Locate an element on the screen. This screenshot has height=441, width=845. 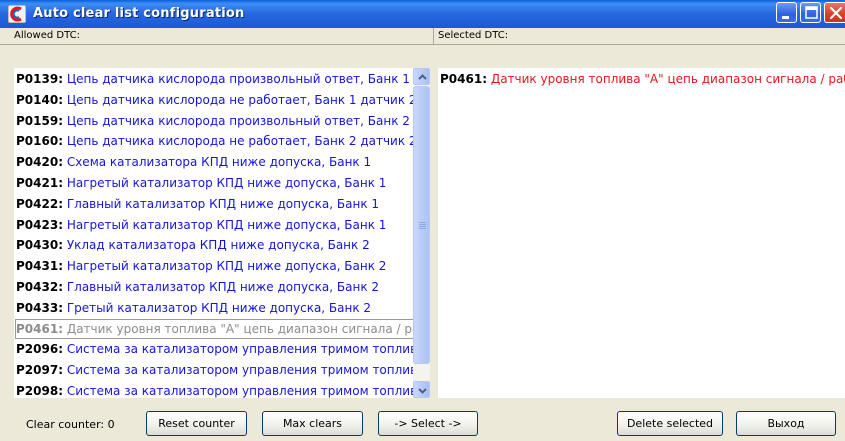
close-button is located at coordinates (834, 12).